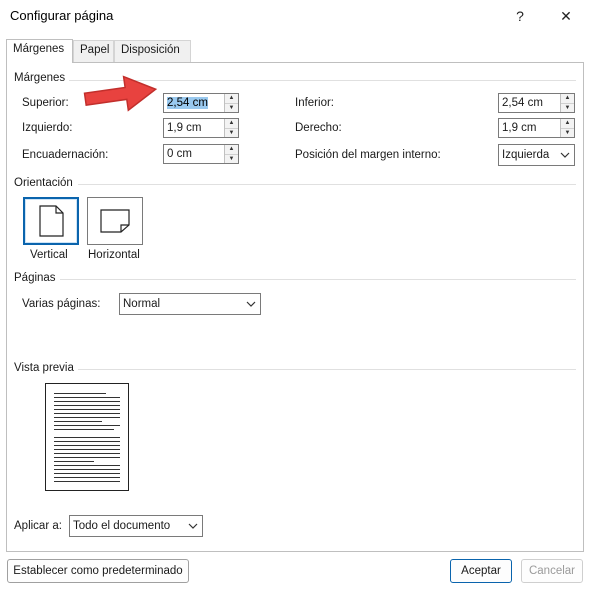 This screenshot has height=592, width=590. I want to click on apply-to-select: Todo el documento, so click(136, 526).